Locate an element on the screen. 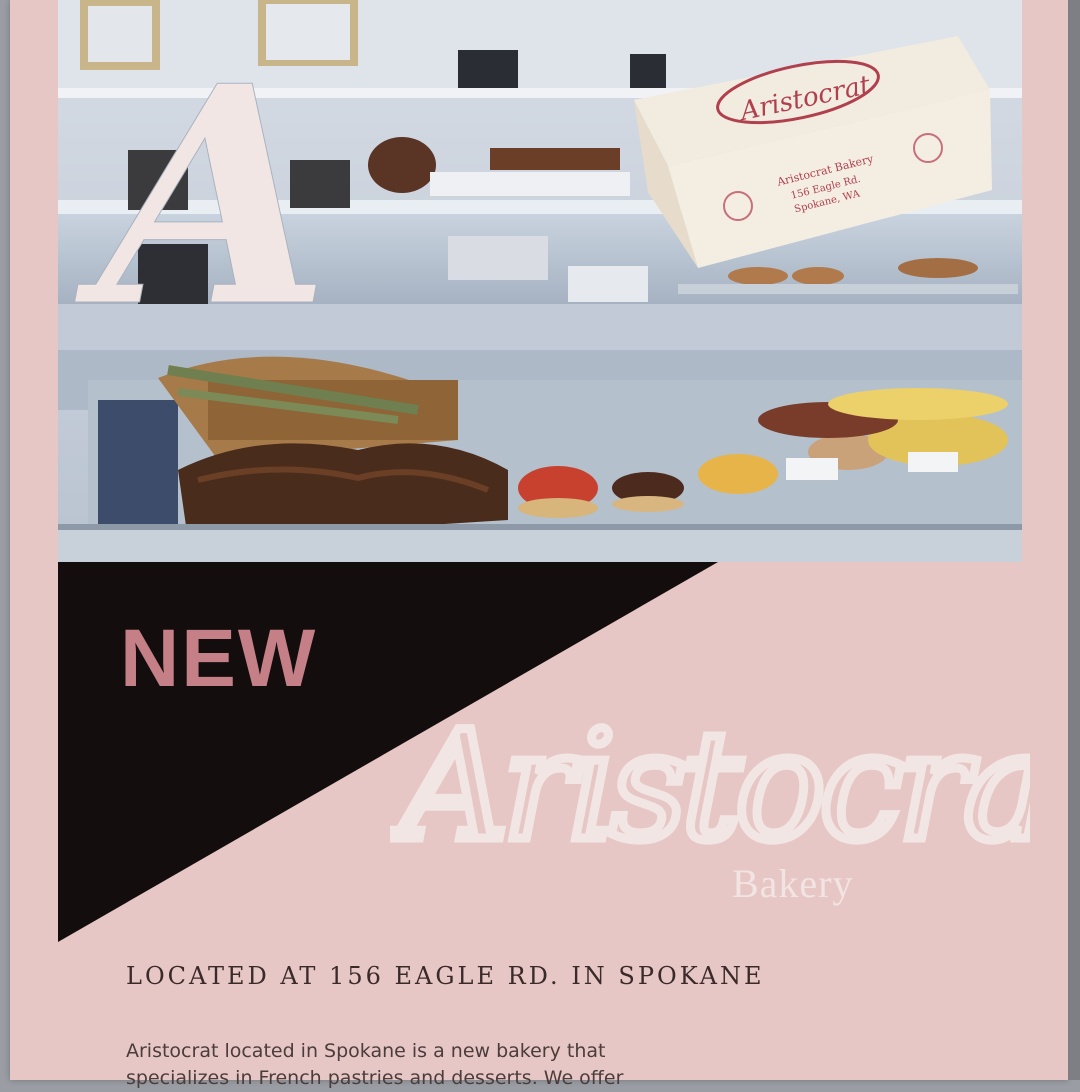  script-wordmark: Aristocrat is located at coordinates (710, 787).